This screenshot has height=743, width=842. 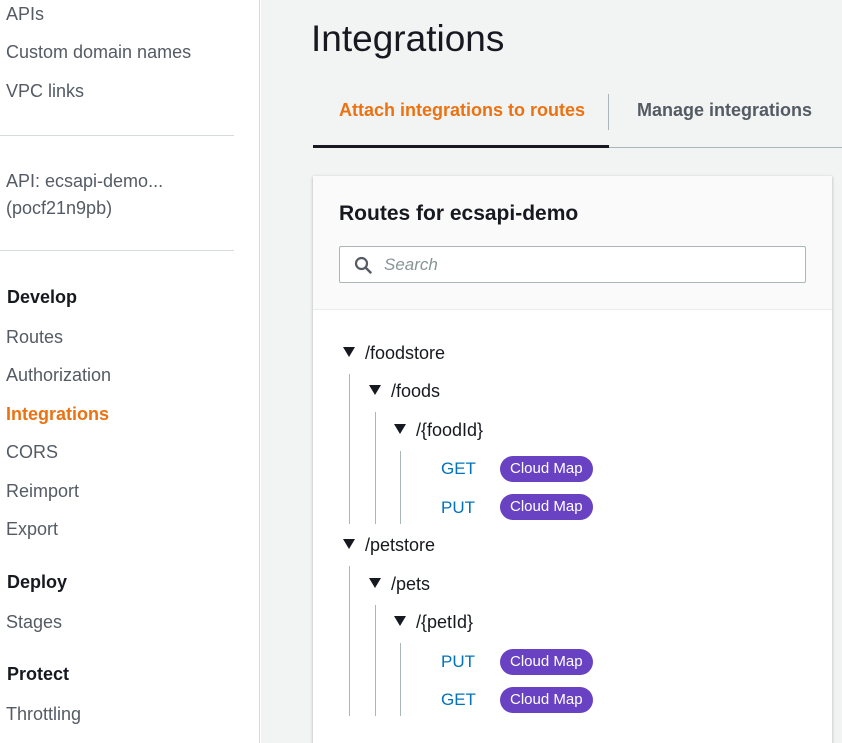 What do you see at coordinates (461, 146) in the screenshot?
I see `active-tab-indicator` at bounding box center [461, 146].